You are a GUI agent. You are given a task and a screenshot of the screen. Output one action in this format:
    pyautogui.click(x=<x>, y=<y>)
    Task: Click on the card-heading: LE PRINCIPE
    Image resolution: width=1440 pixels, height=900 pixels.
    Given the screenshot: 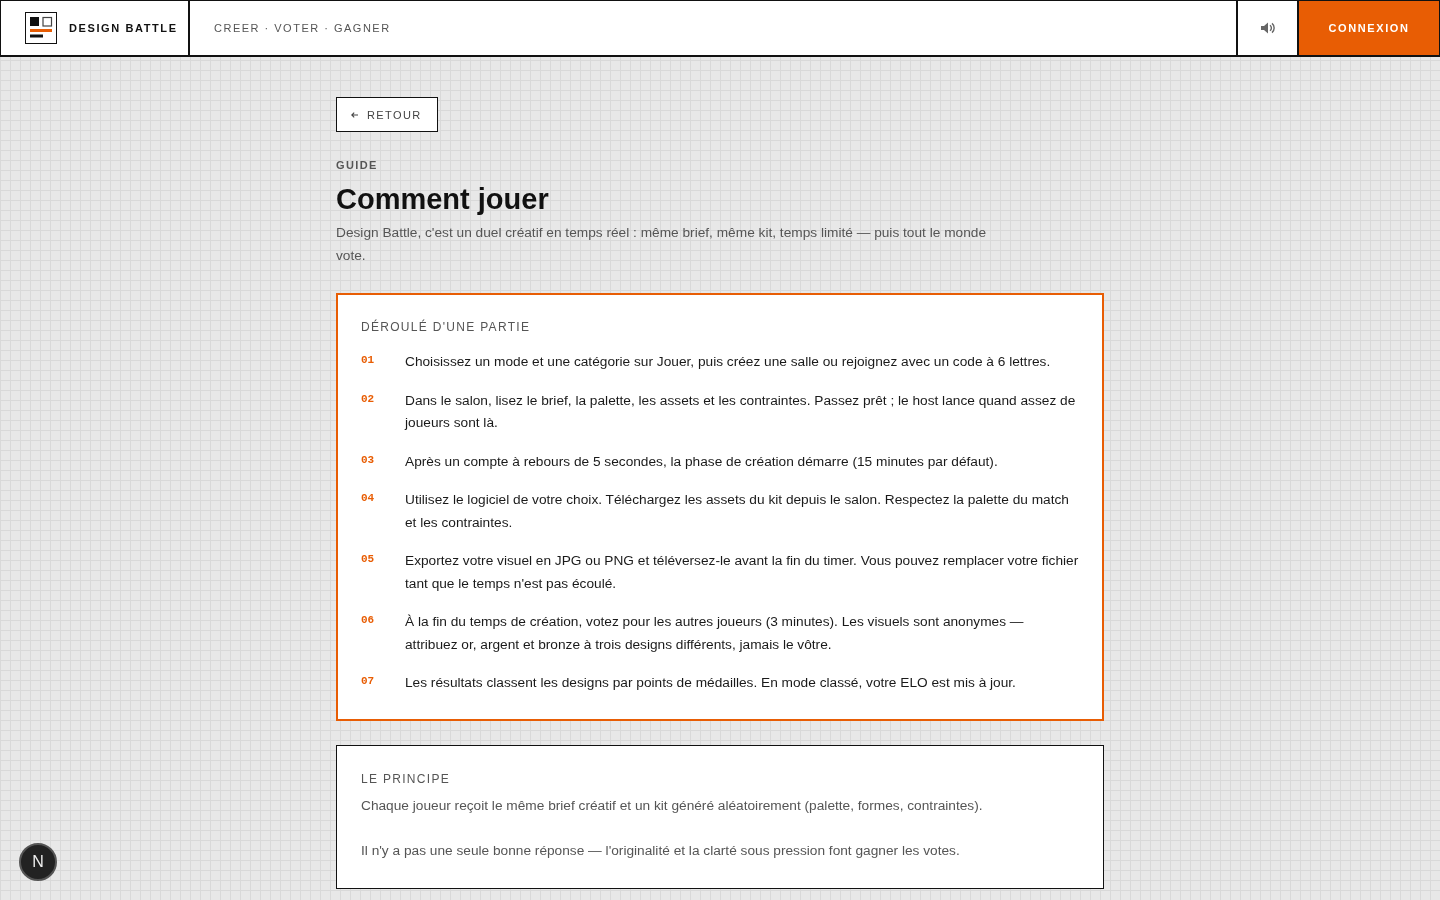 What is the action you would take?
    pyautogui.click(x=406, y=778)
    